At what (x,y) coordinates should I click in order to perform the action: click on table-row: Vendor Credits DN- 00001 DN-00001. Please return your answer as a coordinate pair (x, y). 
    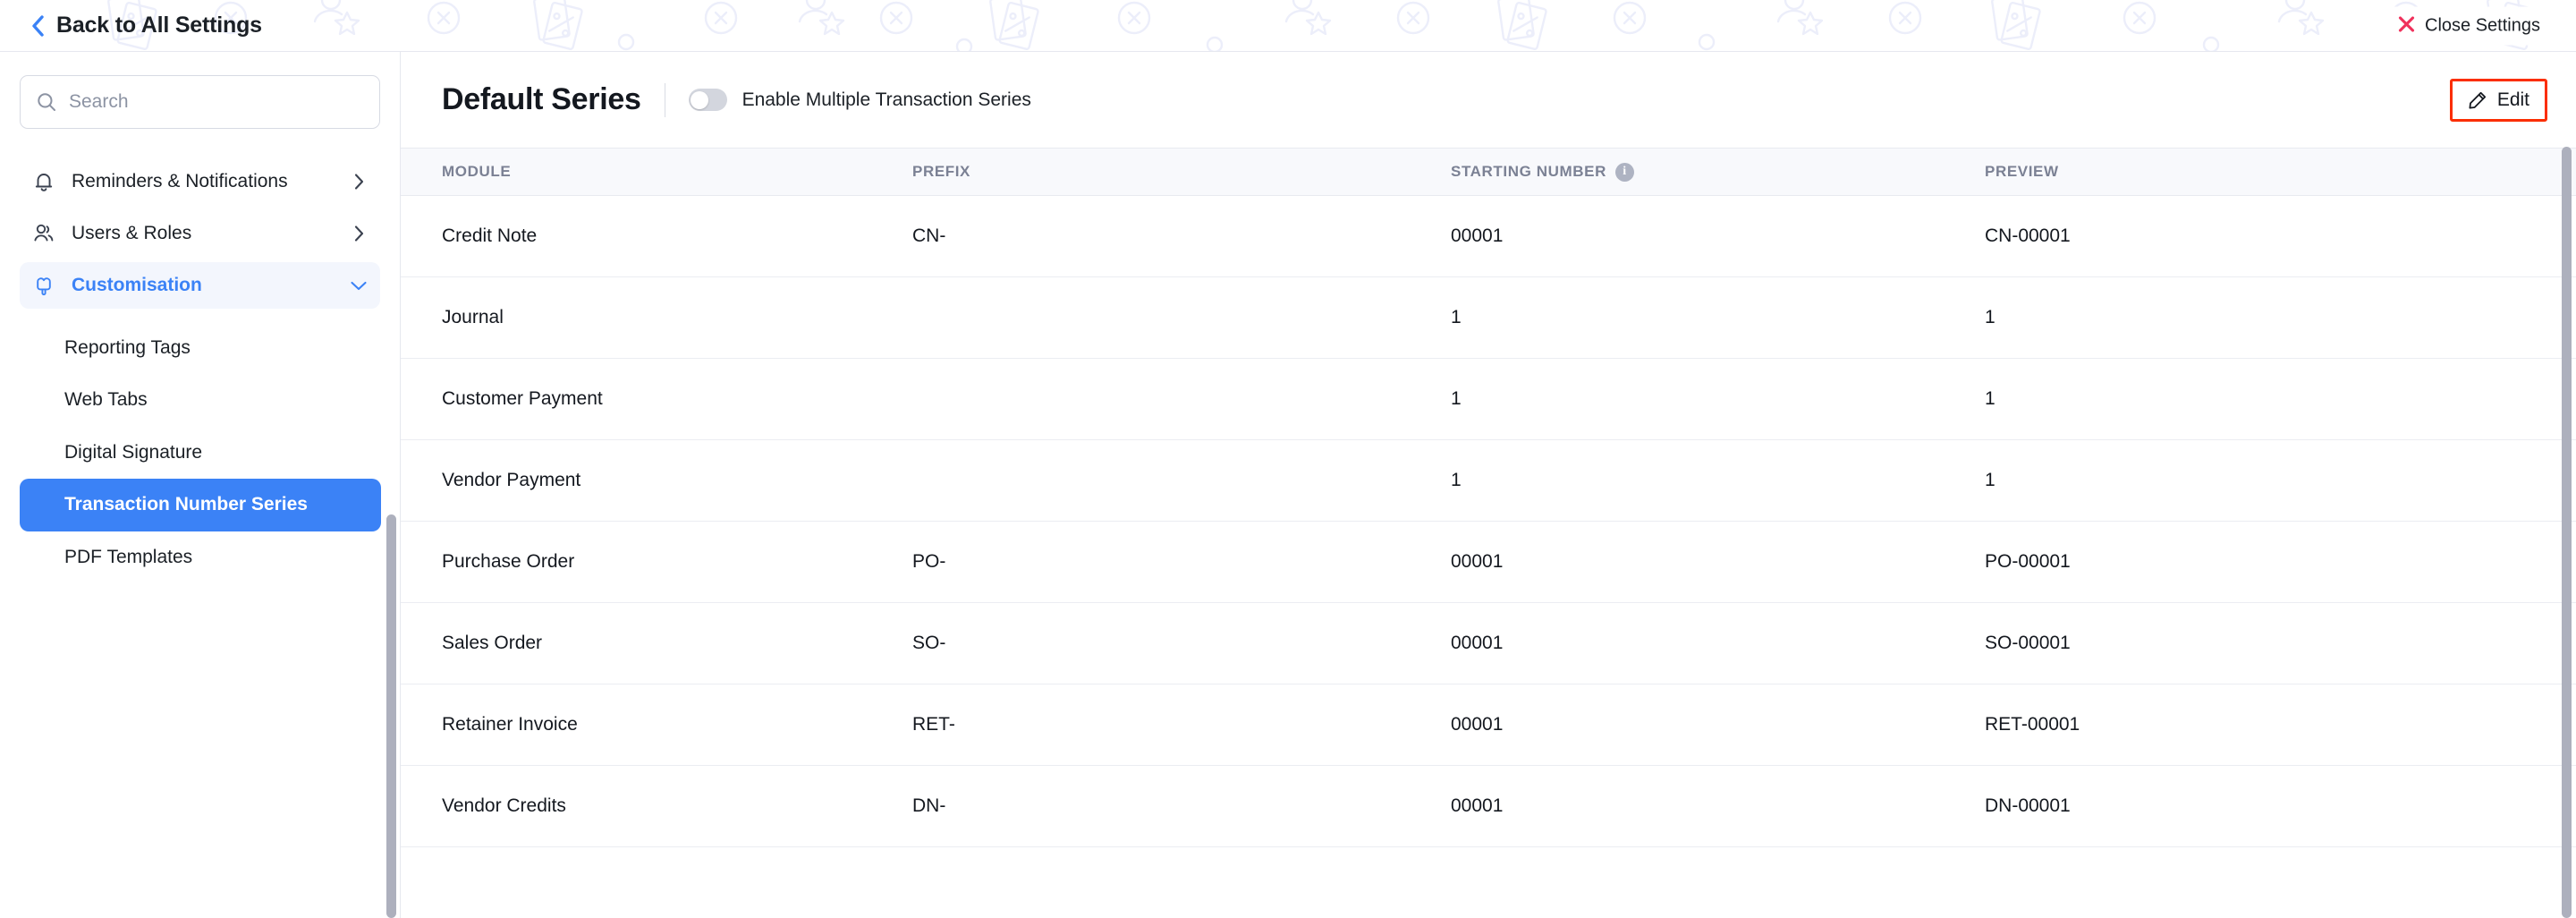
    Looking at the image, I should click on (1488, 806).